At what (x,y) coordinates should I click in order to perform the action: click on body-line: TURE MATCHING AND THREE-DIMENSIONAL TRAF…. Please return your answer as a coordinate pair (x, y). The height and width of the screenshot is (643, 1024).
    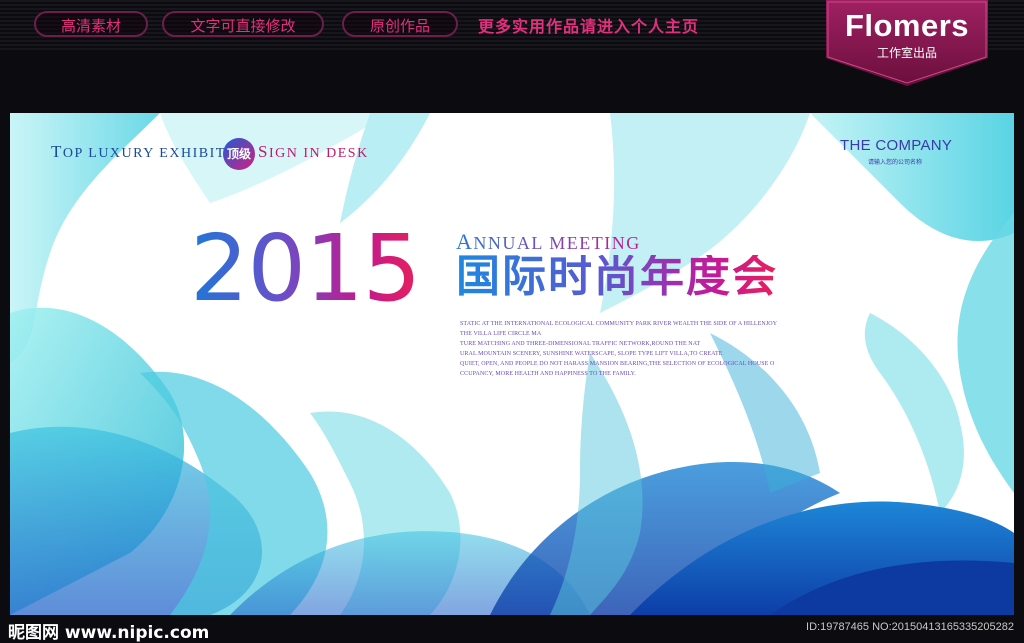
    Looking at the image, I should click on (580, 344).